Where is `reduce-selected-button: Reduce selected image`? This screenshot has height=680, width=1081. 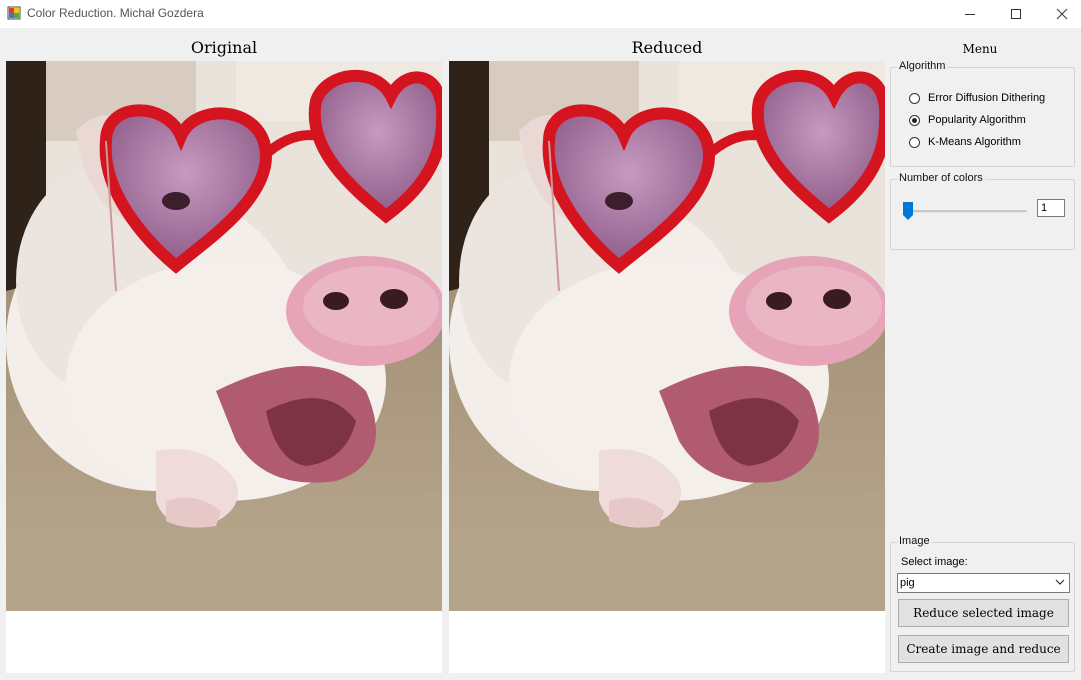
reduce-selected-button: Reduce selected image is located at coordinates (983, 613).